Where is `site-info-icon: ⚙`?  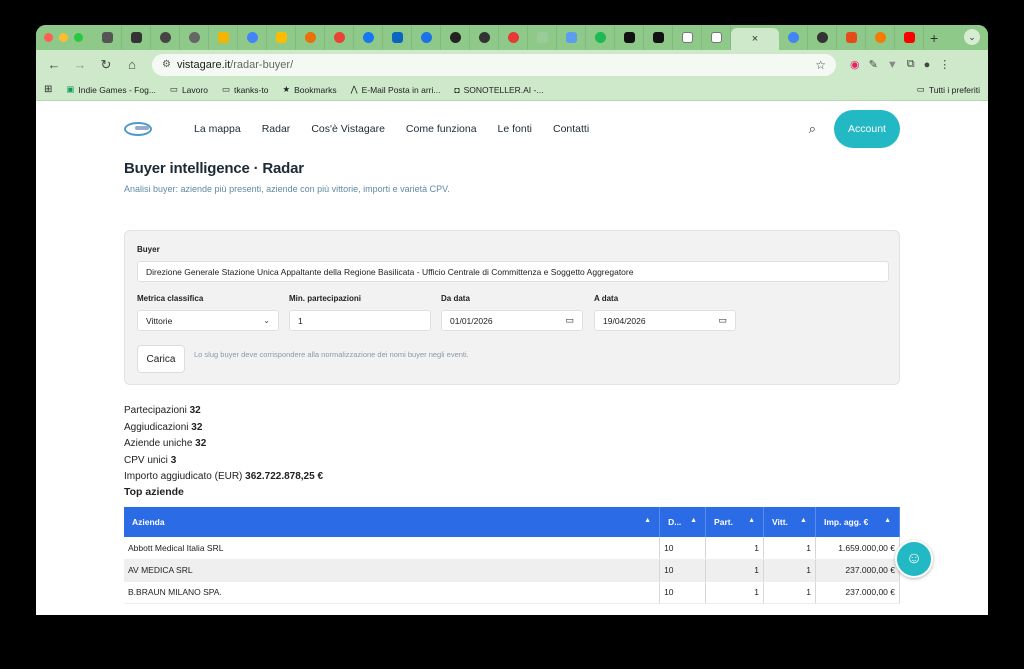 site-info-icon: ⚙ is located at coordinates (166, 64).